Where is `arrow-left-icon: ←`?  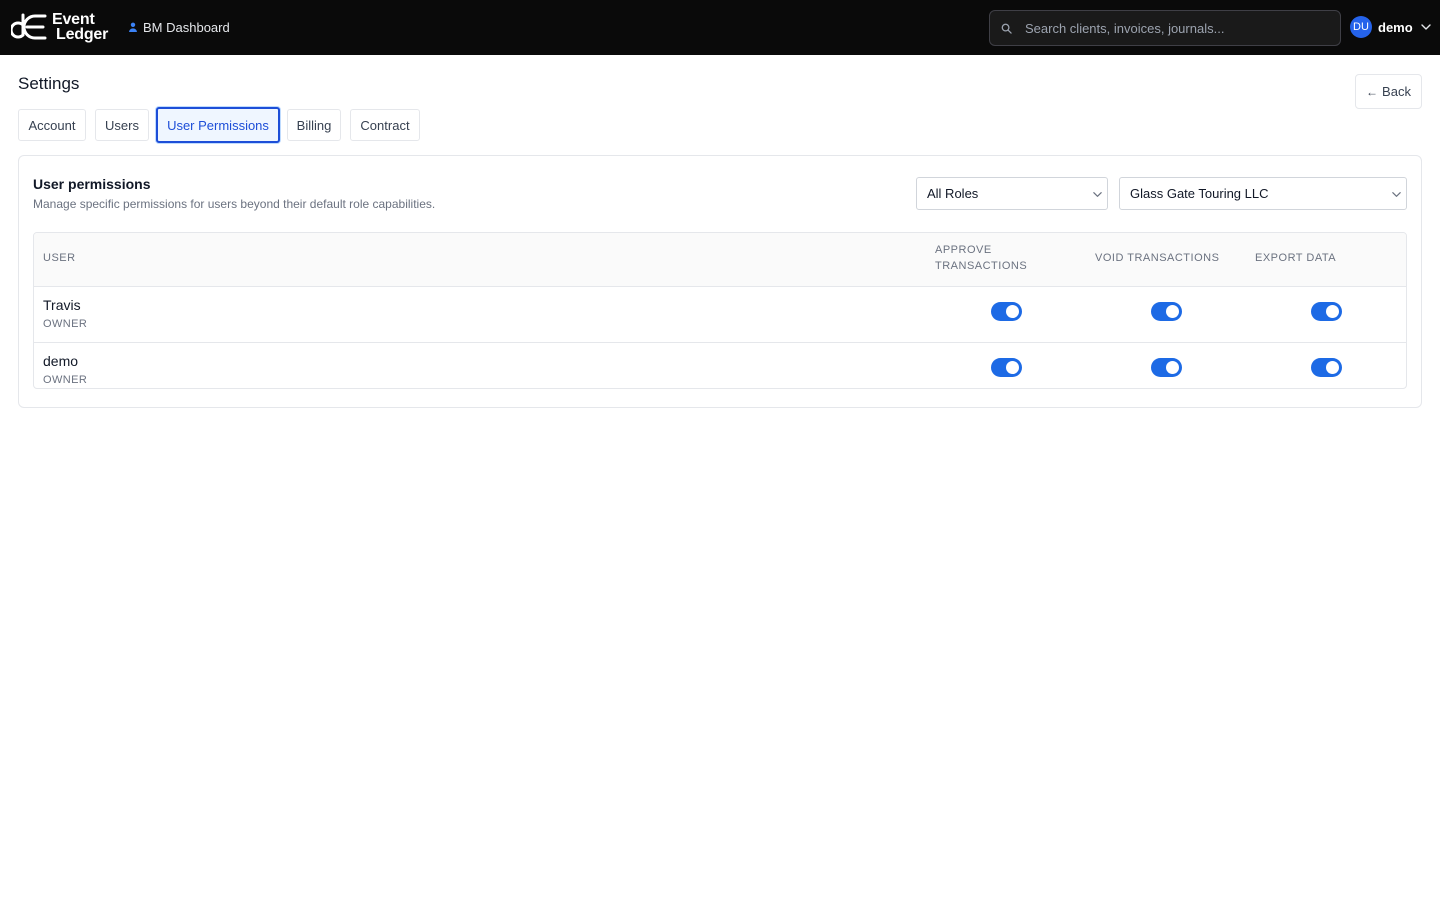
arrow-left-icon: ← is located at coordinates (1372, 91).